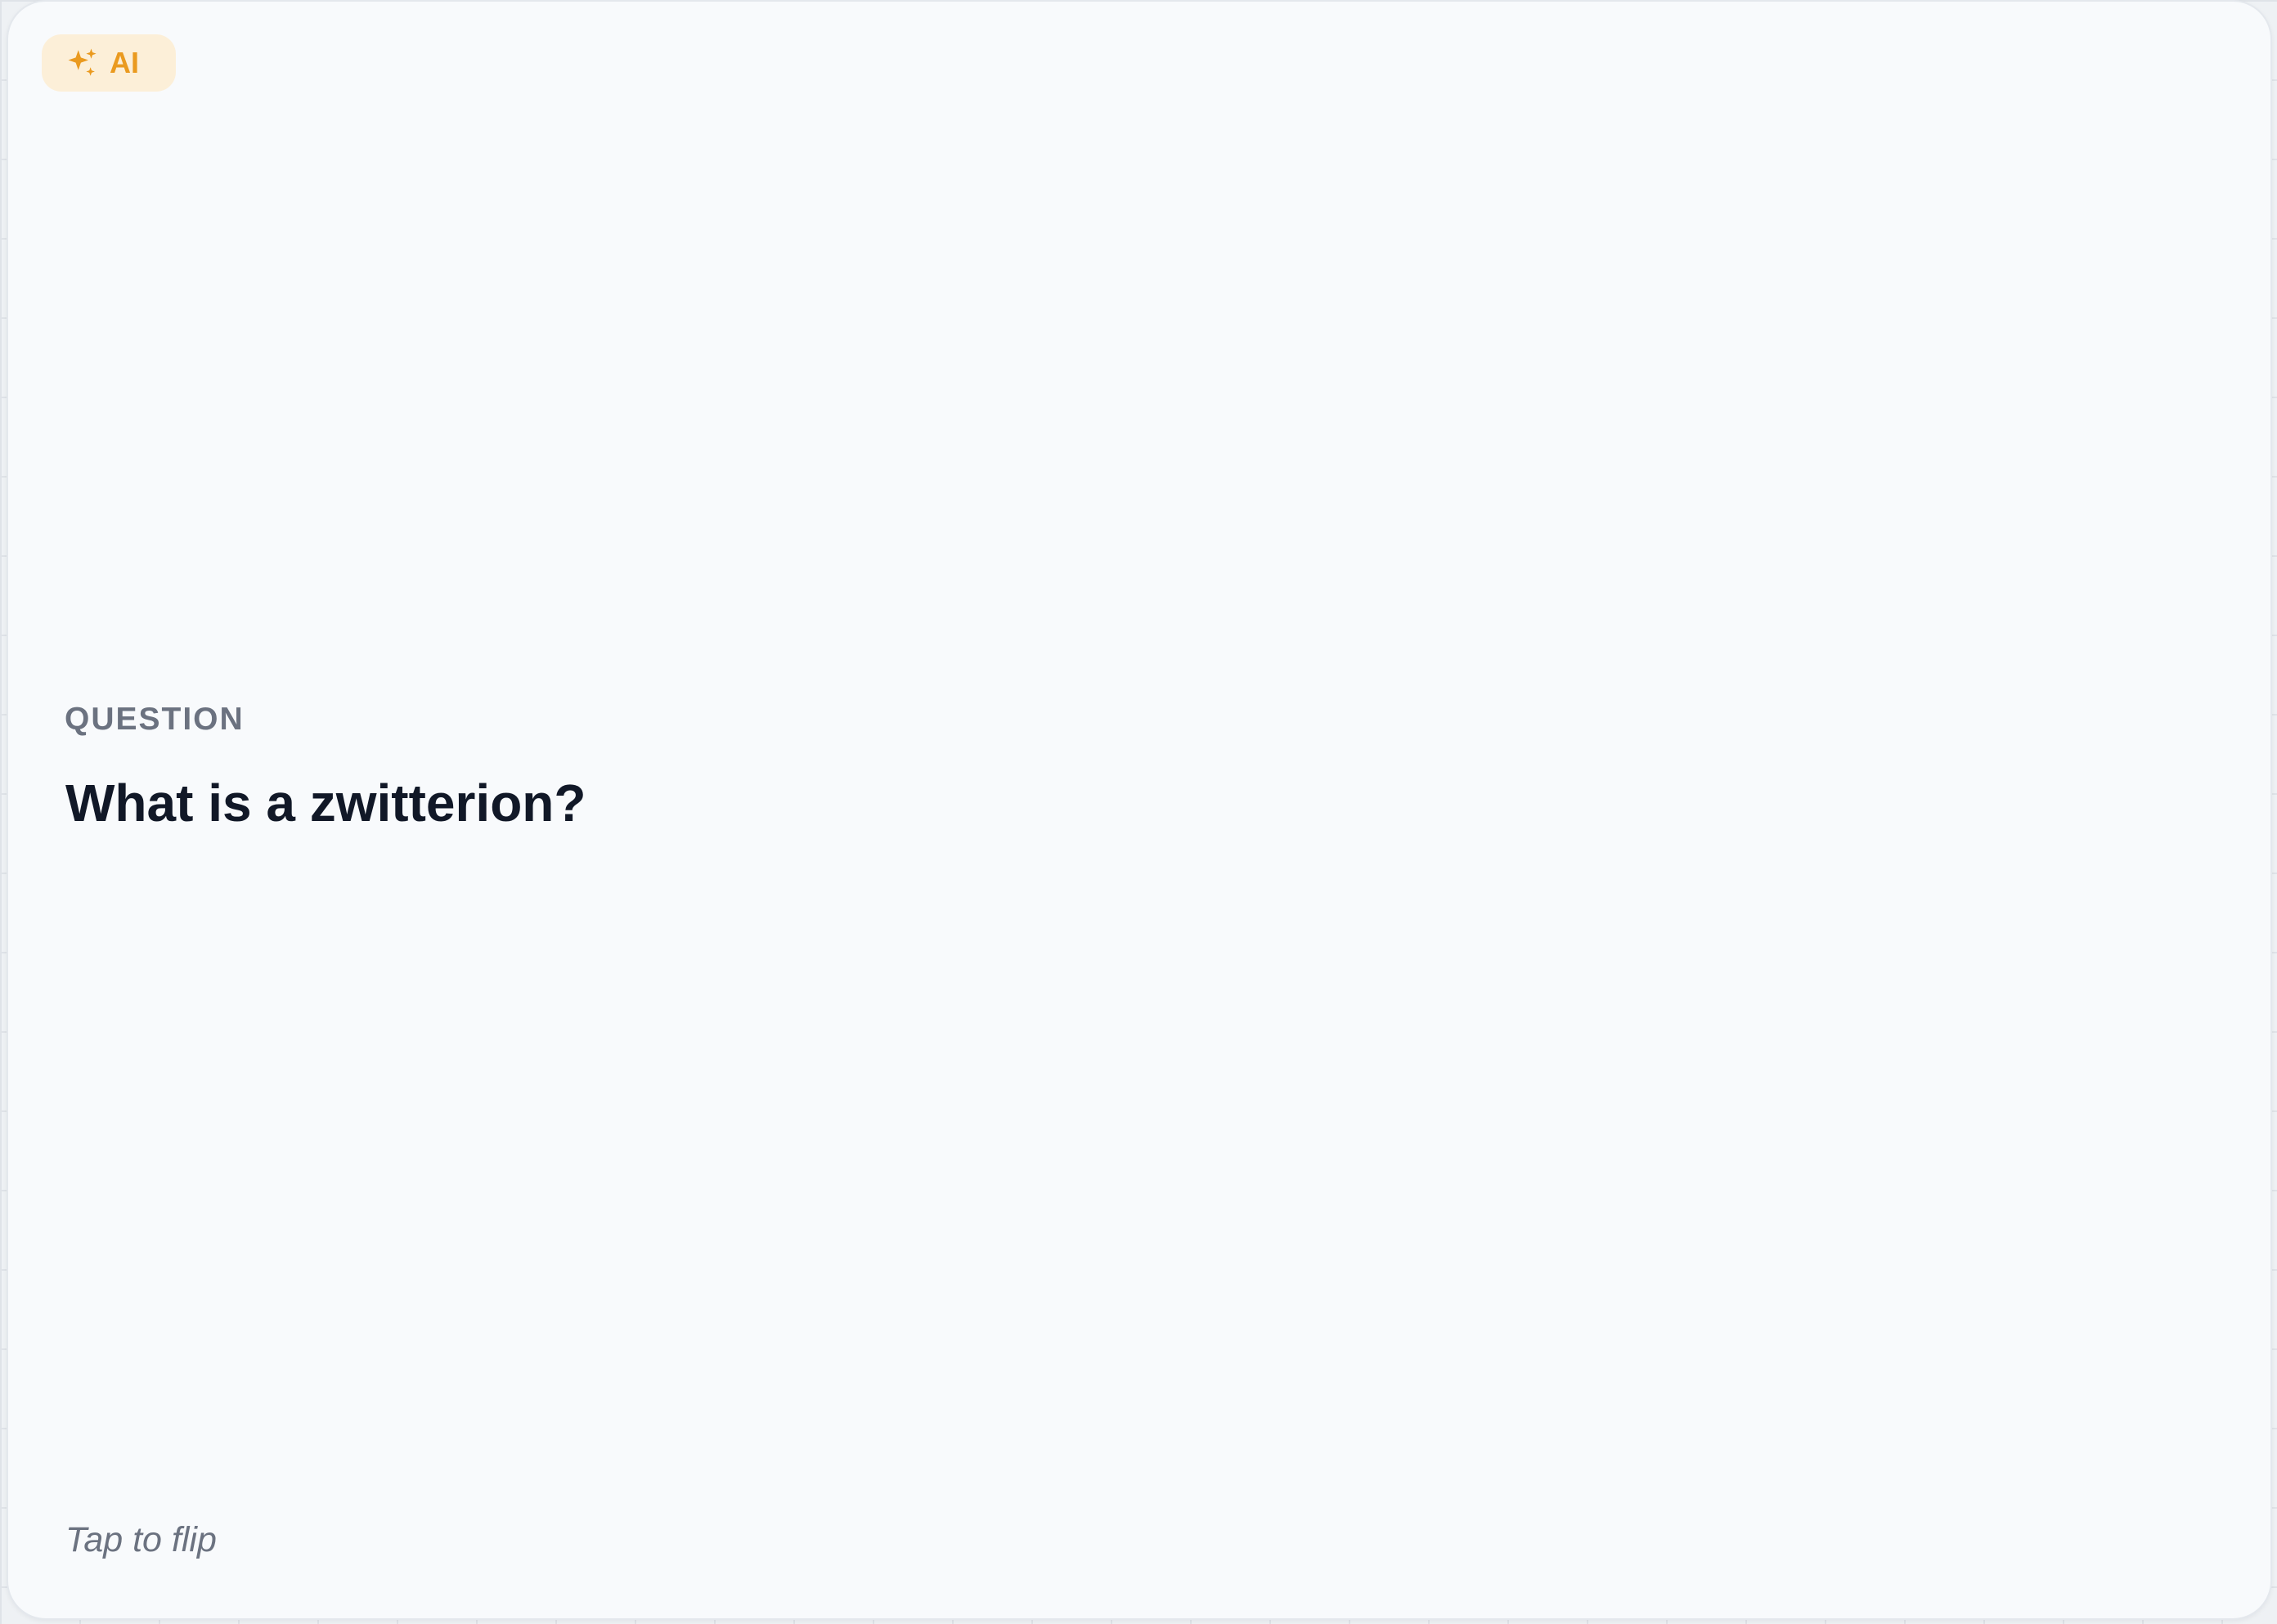  I want to click on question-text: What is a zwitterion?, so click(325, 803).